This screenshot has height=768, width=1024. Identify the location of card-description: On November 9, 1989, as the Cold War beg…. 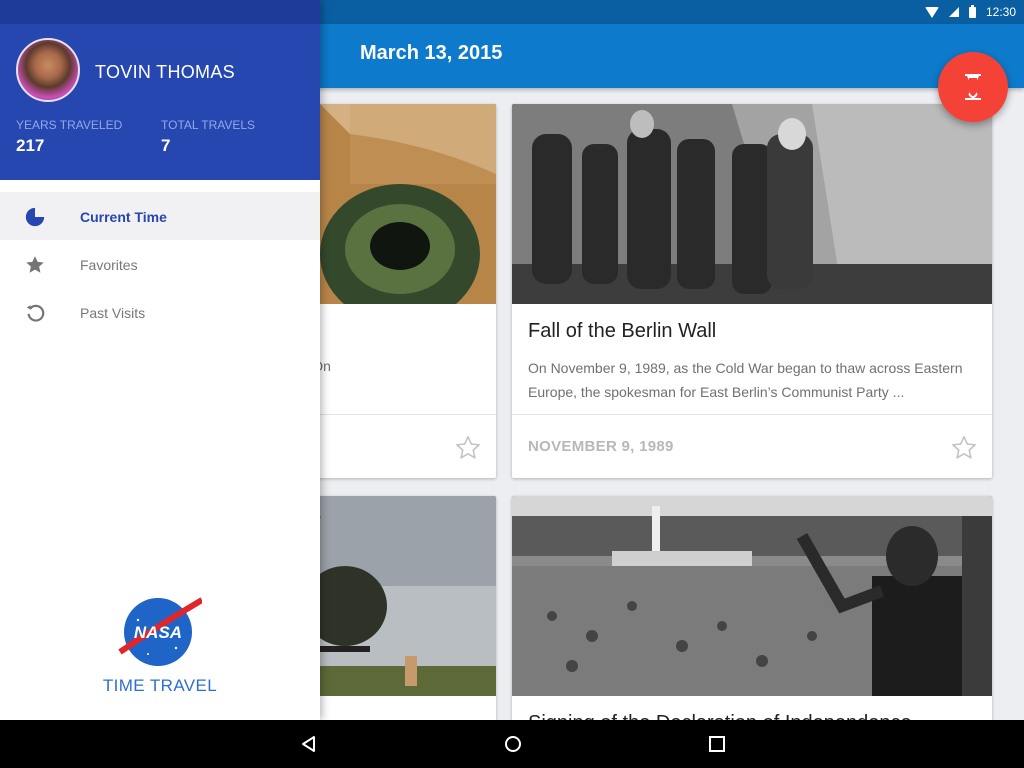
(745, 380).